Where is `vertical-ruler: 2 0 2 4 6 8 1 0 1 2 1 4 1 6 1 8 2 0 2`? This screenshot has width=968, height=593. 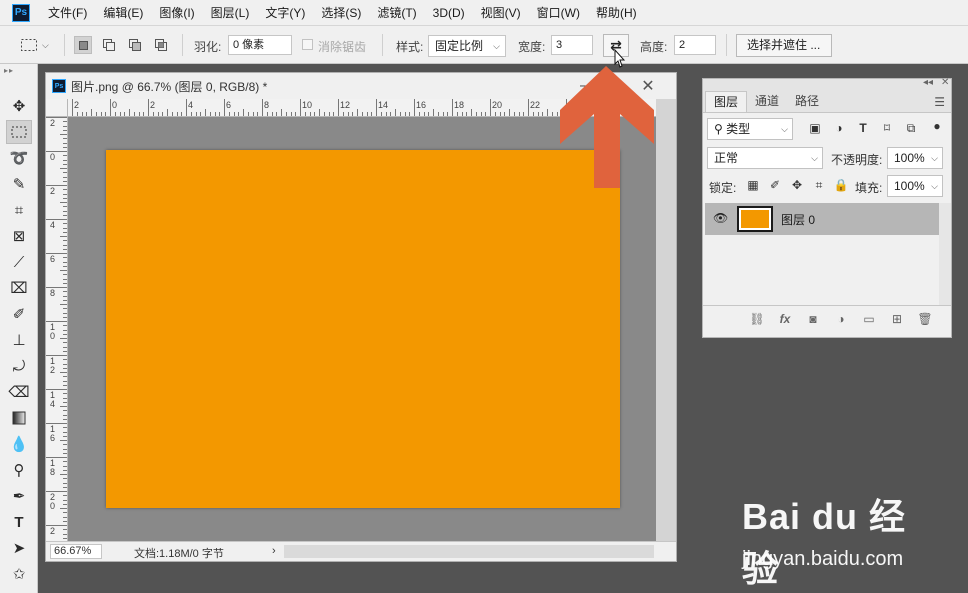
vertical-ruler: 2 0 2 4 6 8 1 0 1 2 1 4 1 6 1 8 2 0 2 is located at coordinates (57, 330).